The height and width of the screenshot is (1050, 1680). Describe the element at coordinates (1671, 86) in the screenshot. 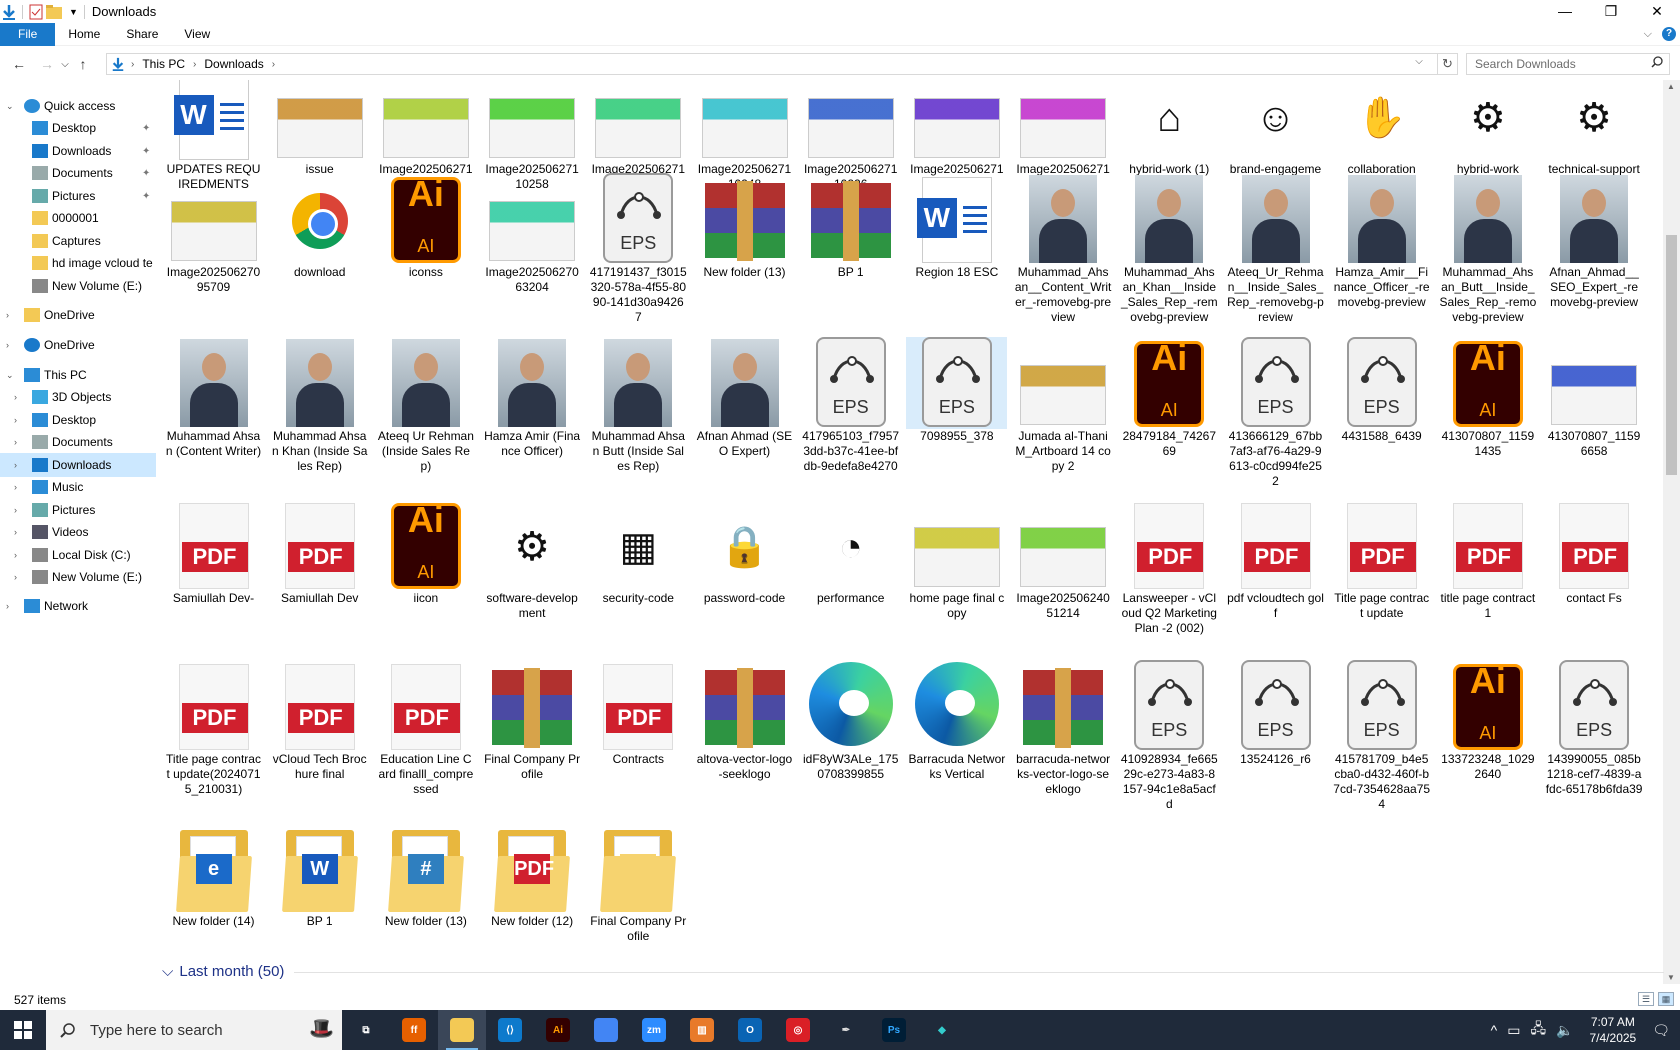

I see `scroll-up-icon: ▲` at that location.